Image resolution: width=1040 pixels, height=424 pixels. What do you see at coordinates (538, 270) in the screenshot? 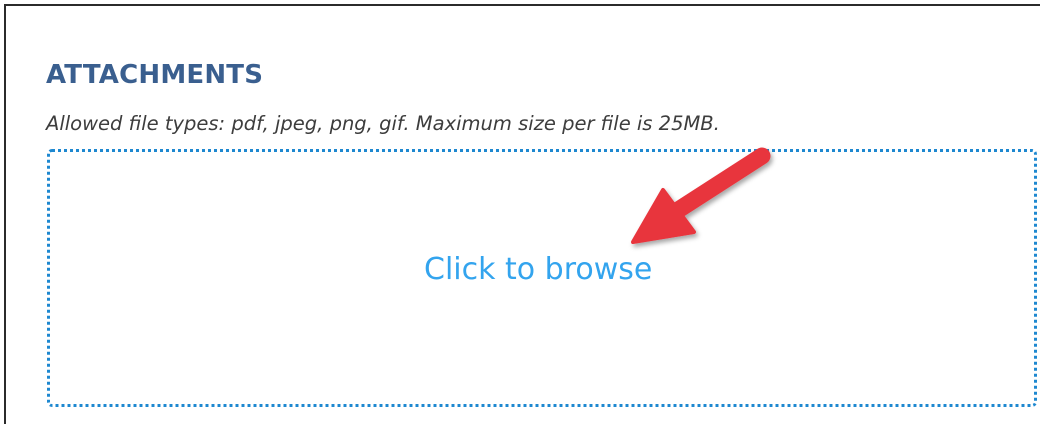
I see `click-to-browse-link: Click to browse` at bounding box center [538, 270].